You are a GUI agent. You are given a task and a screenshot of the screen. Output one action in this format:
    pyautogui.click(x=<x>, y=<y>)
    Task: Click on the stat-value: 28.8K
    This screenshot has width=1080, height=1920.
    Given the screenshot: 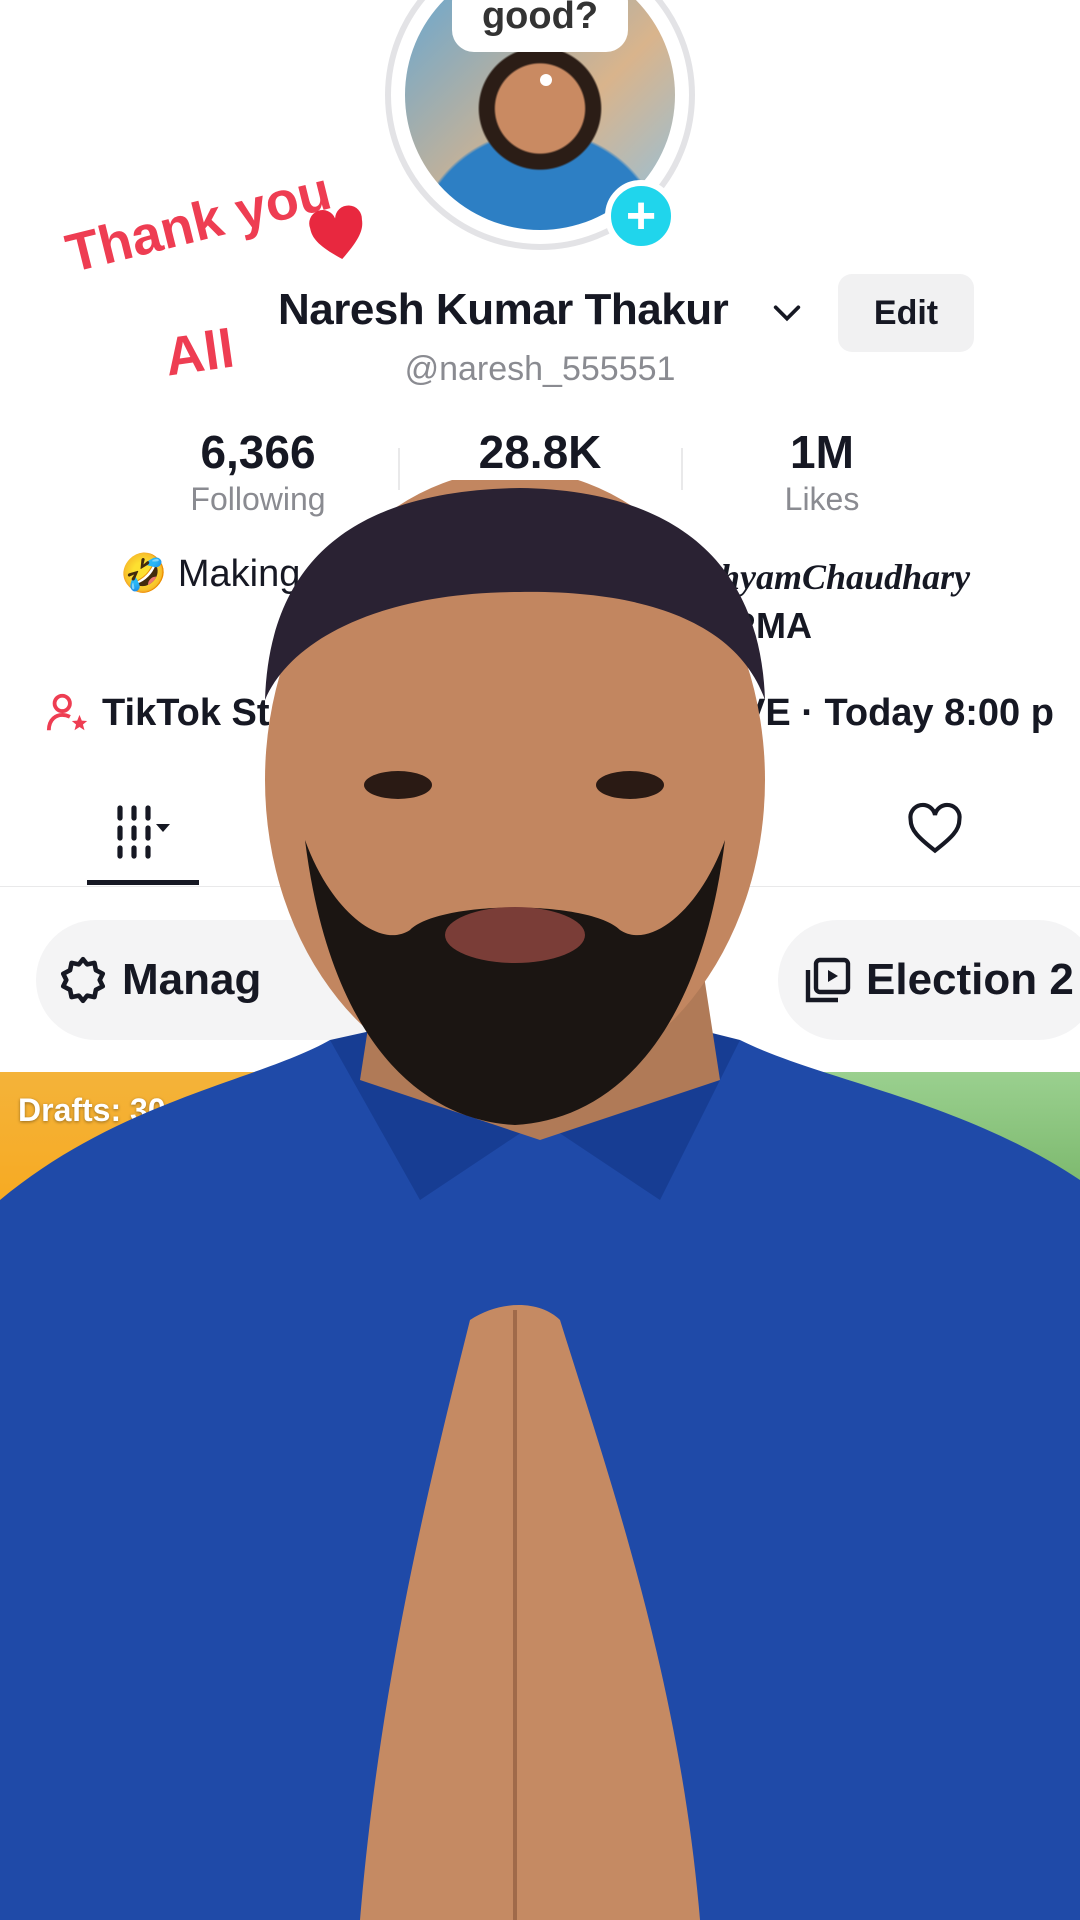 What is the action you would take?
    pyautogui.click(x=540, y=452)
    